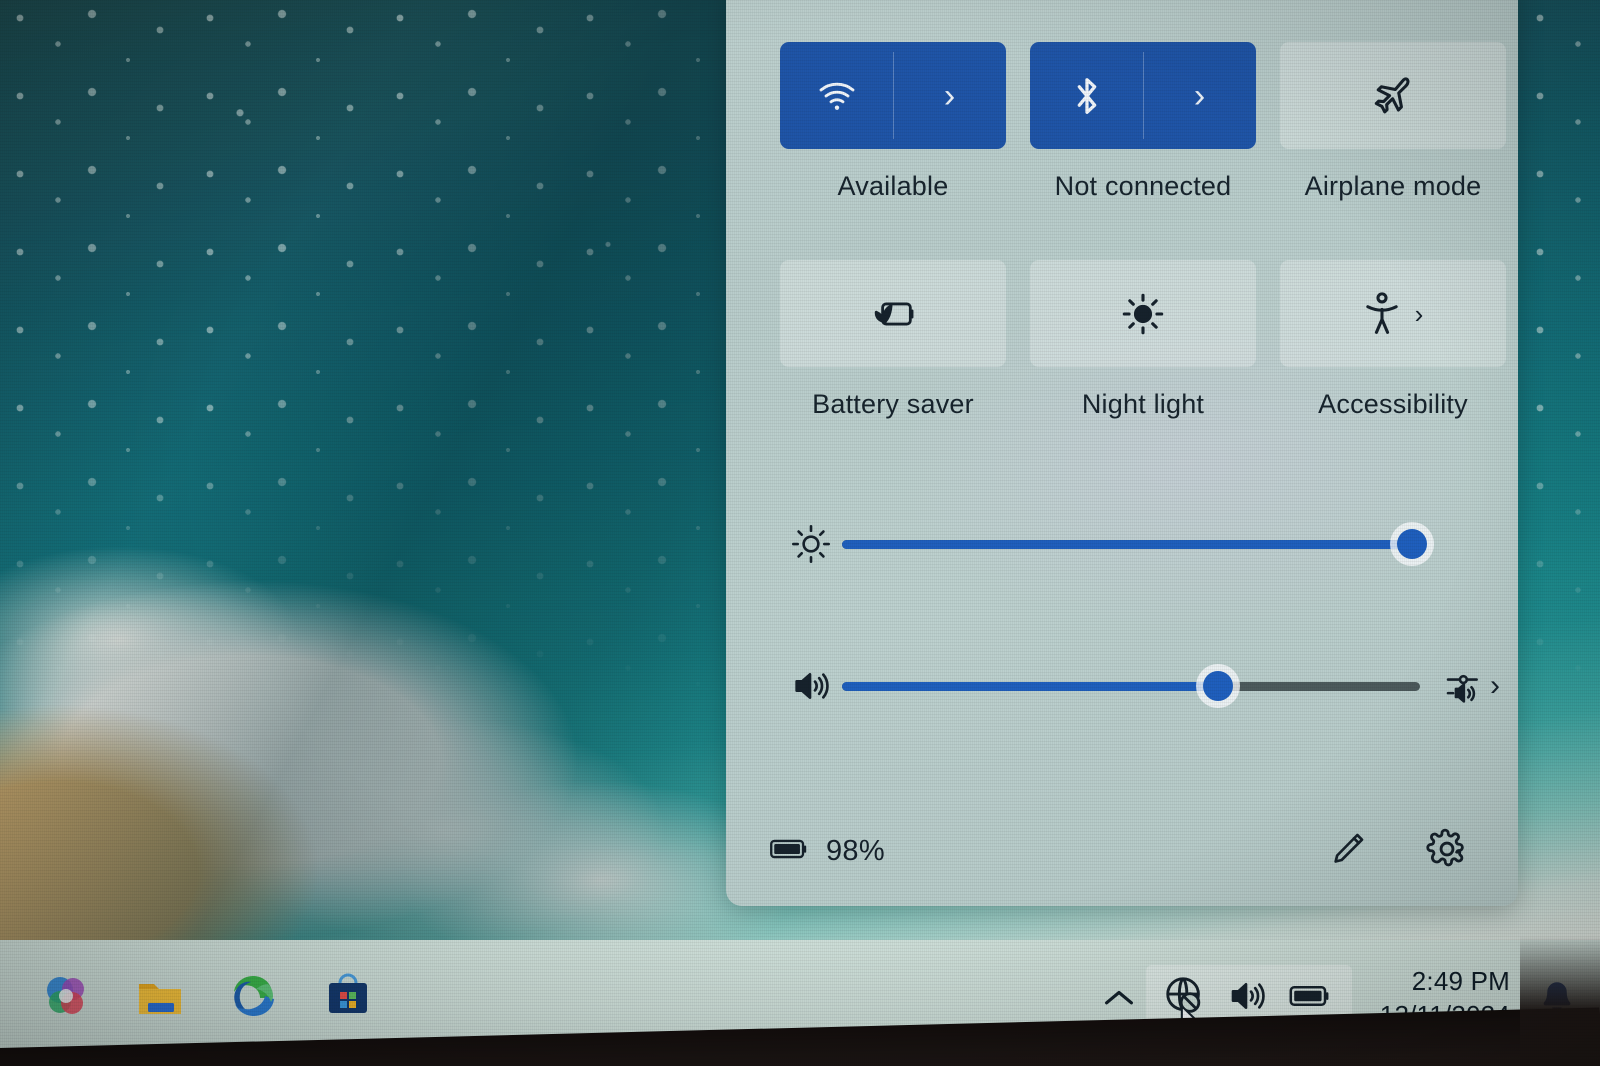 The height and width of the screenshot is (1066, 1600). I want to click on volume-slider, so click(1131, 686).